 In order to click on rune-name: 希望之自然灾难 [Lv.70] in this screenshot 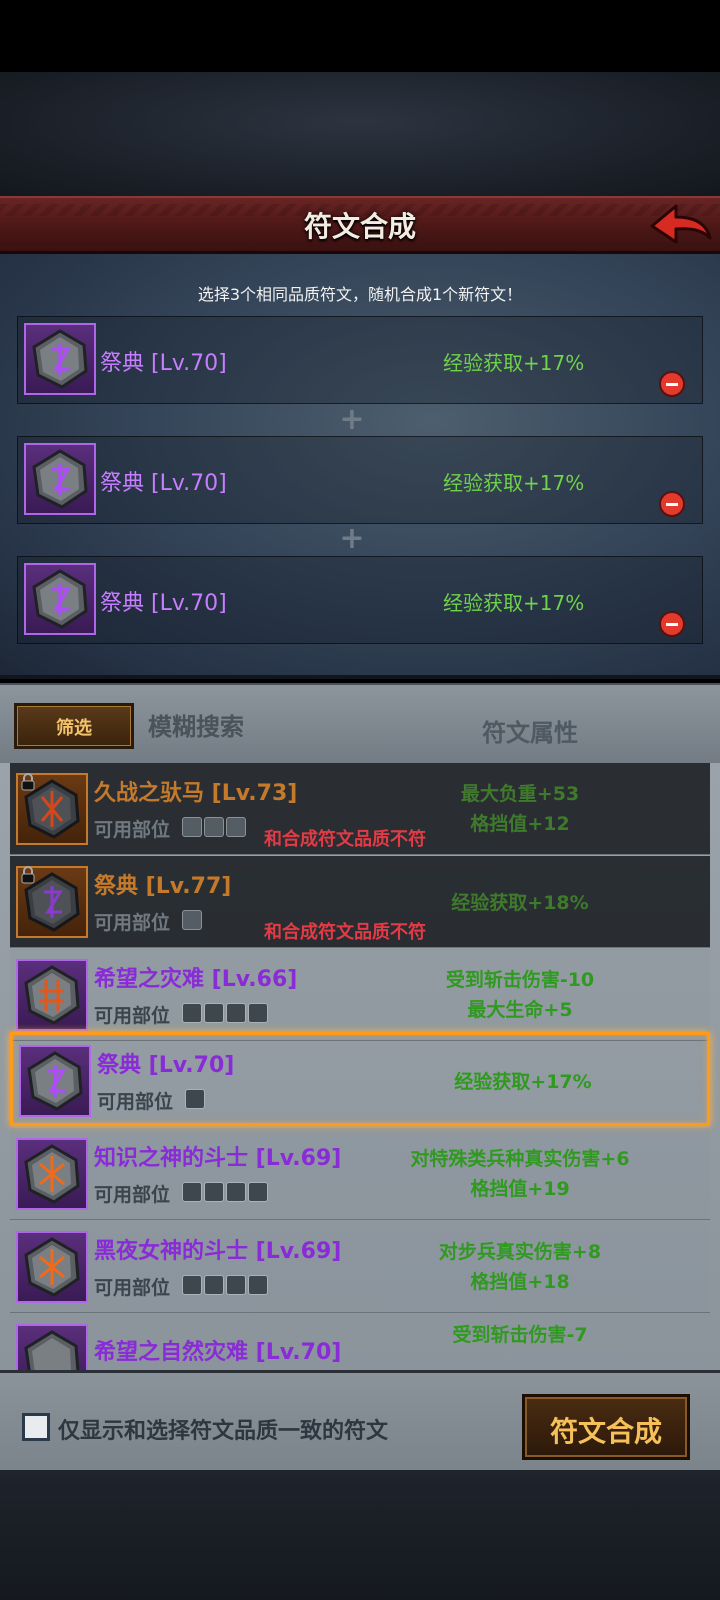, I will do `click(218, 1352)`.